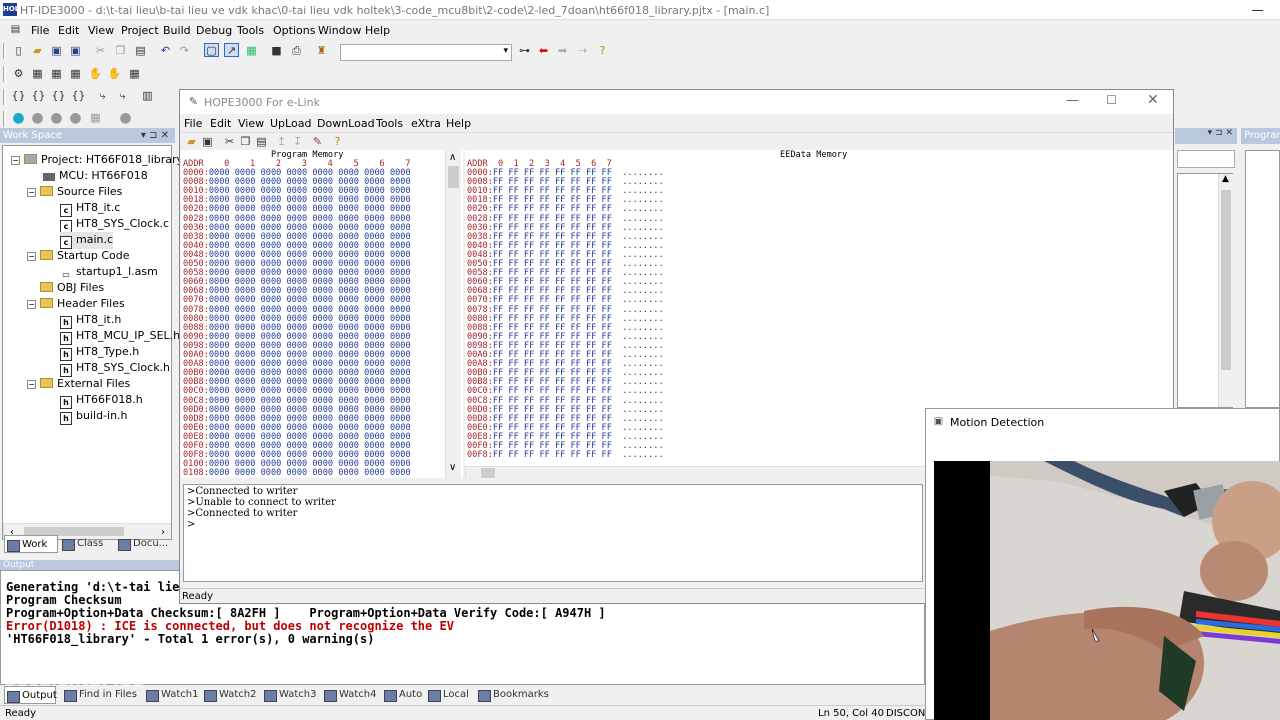 The height and width of the screenshot is (720, 1280). What do you see at coordinates (184, 51) in the screenshot?
I see `redo-icon: ↷` at bounding box center [184, 51].